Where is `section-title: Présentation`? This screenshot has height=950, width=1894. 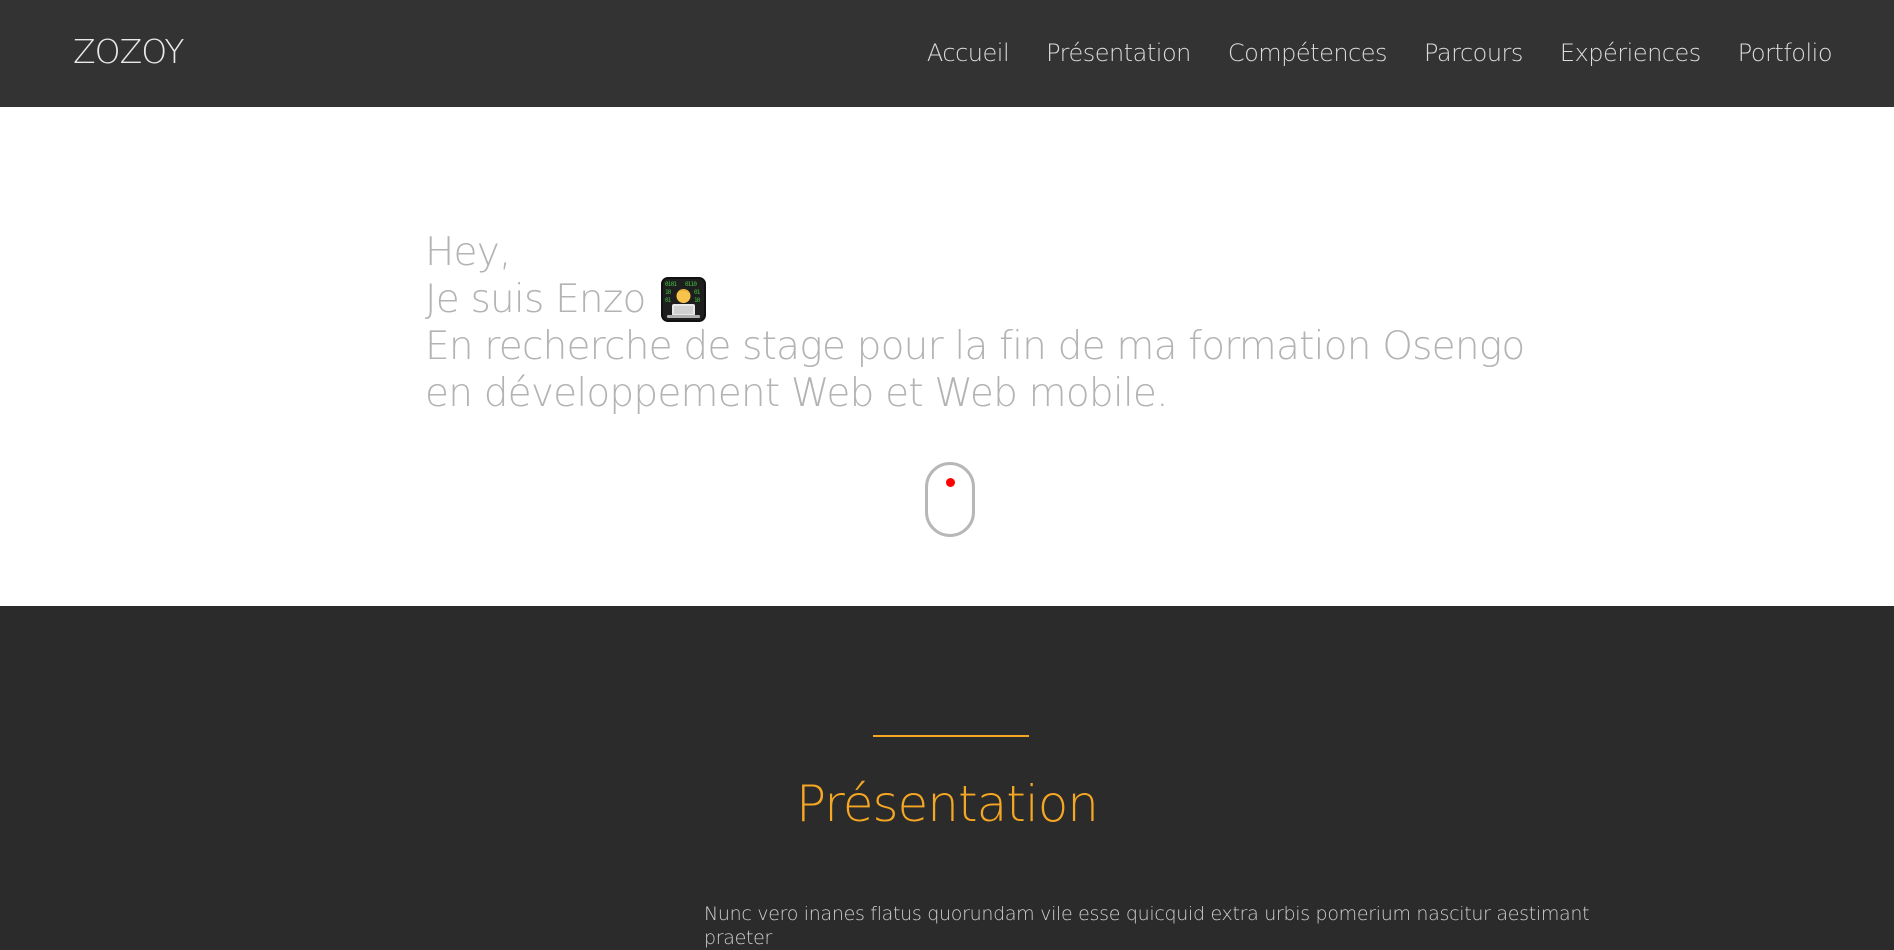 section-title: Présentation is located at coordinates (947, 804).